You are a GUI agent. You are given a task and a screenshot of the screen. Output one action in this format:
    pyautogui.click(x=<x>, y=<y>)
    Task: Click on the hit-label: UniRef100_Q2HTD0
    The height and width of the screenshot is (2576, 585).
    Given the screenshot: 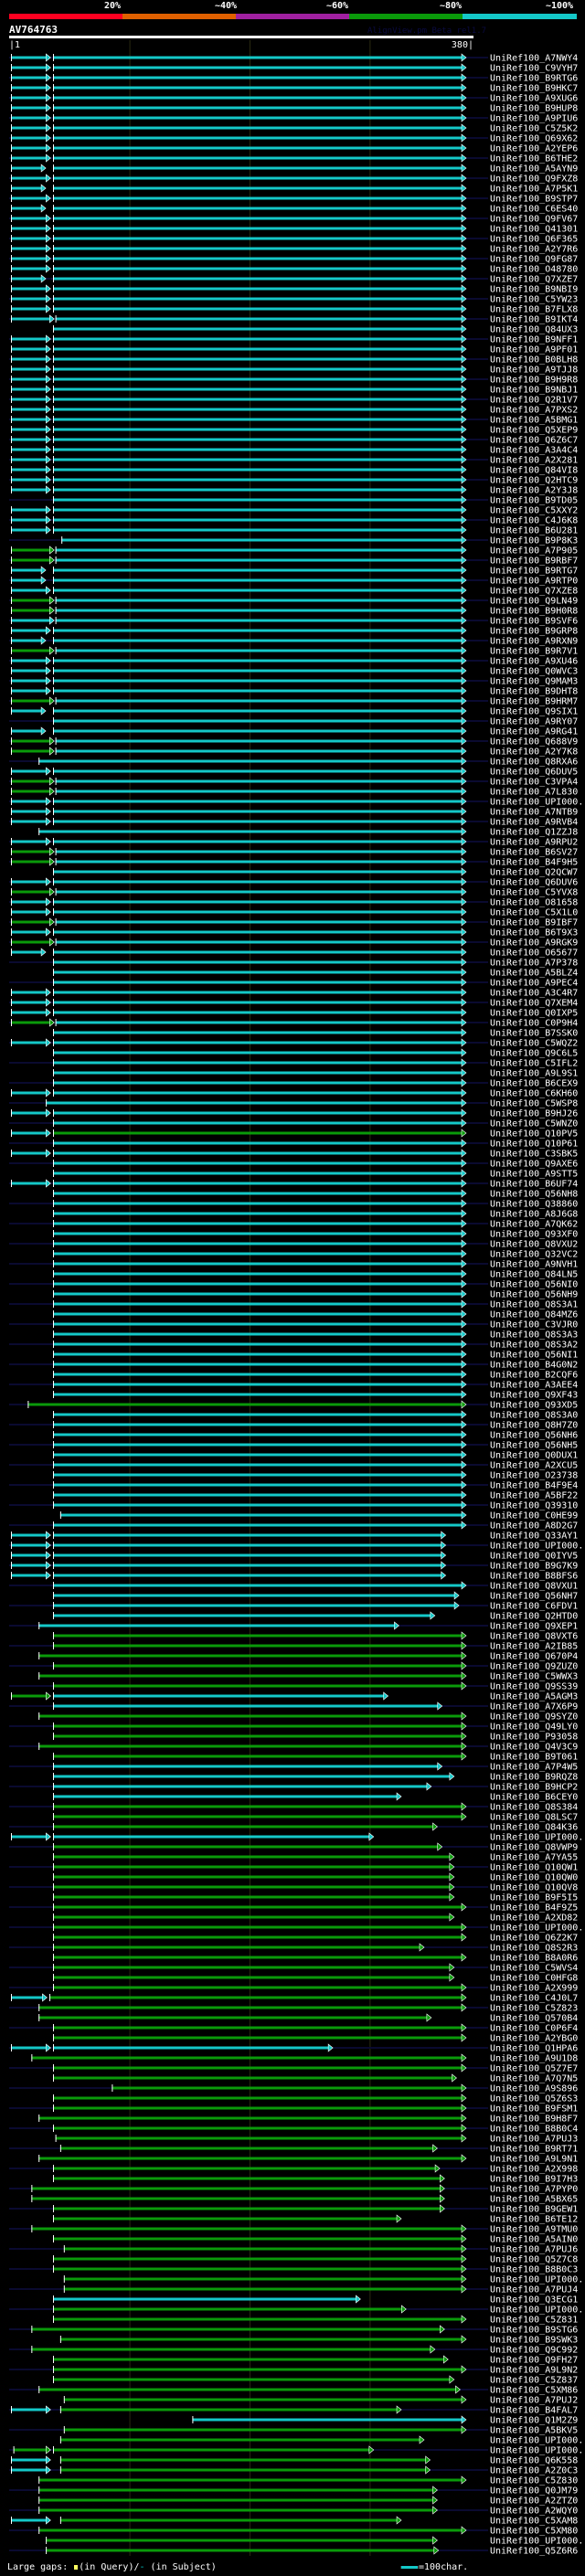 What is the action you would take?
    pyautogui.click(x=534, y=1617)
    